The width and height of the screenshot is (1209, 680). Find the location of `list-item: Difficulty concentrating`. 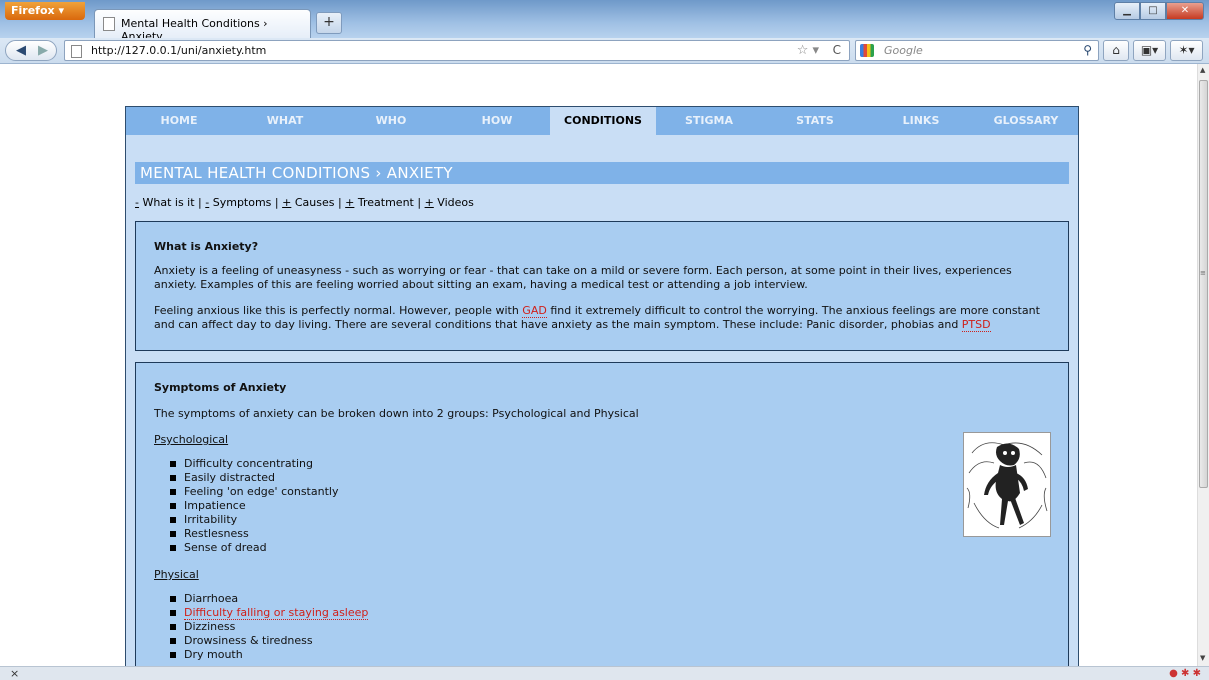

list-item: Difficulty concentrating is located at coordinates (254, 464).